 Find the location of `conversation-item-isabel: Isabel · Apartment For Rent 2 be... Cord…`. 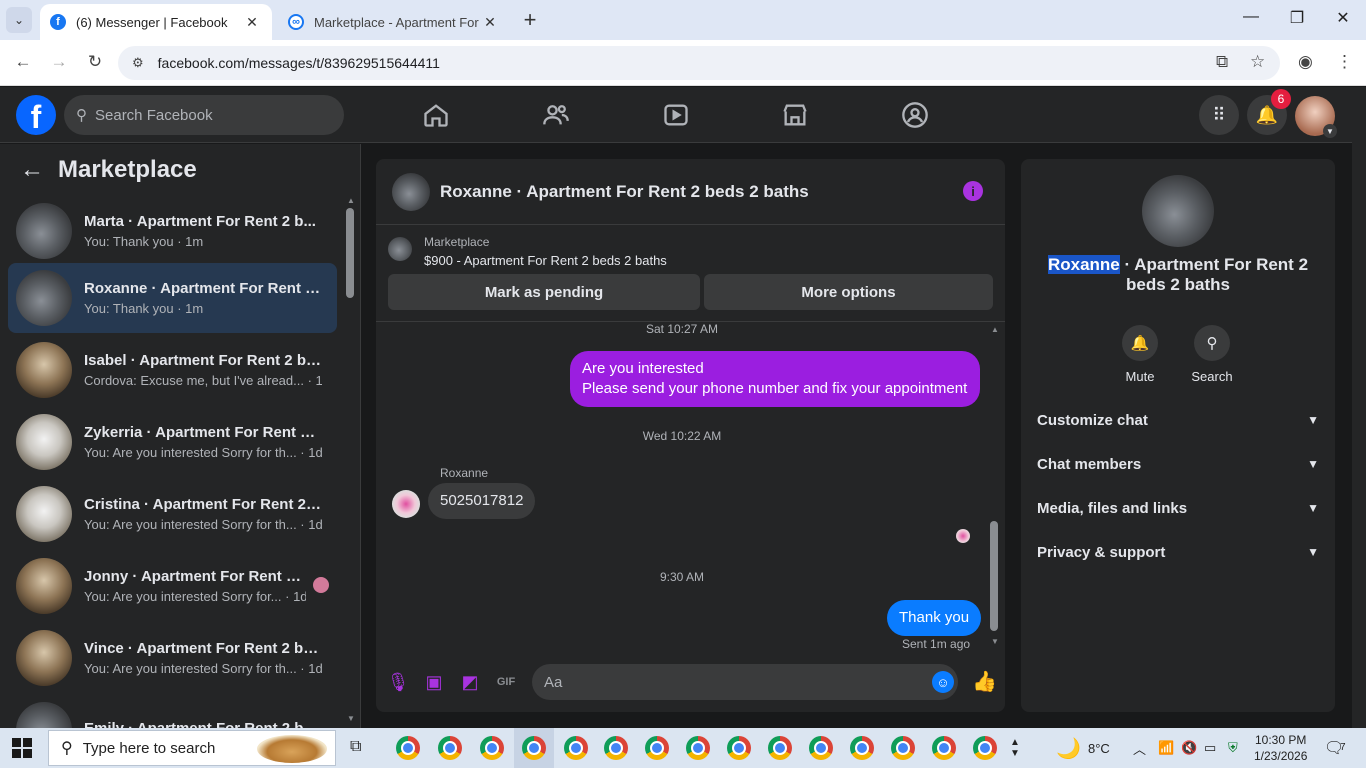

conversation-item-isabel: Isabel · Apartment For Rent 2 be... Cord… is located at coordinates (172, 370).